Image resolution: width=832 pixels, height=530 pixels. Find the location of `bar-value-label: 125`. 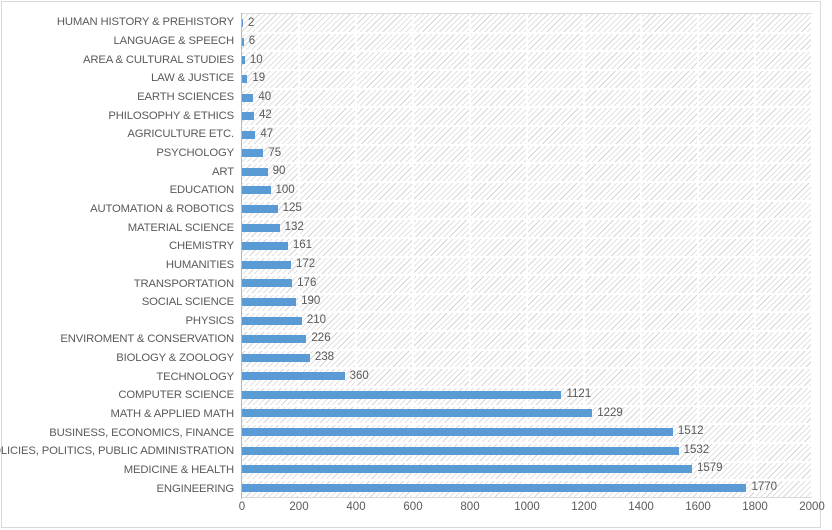

bar-value-label: 125 is located at coordinates (292, 208).